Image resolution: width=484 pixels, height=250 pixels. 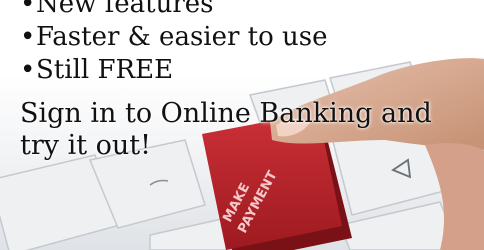 I want to click on feature-text: Still FREE, so click(x=105, y=70).